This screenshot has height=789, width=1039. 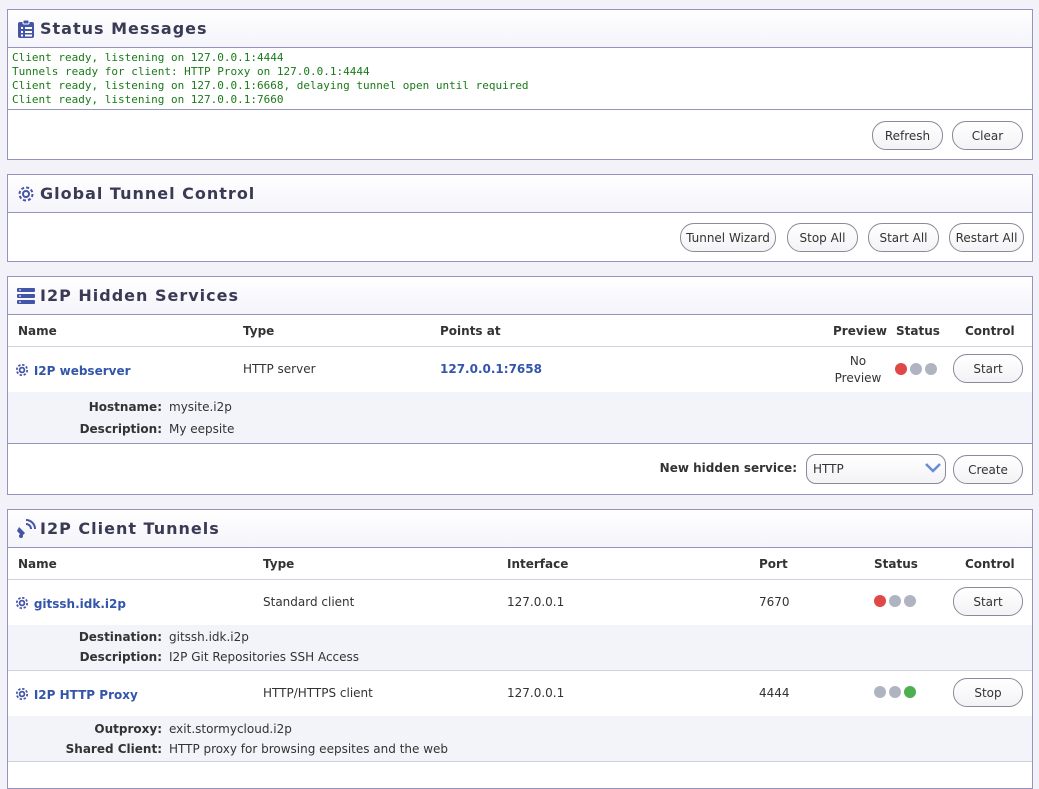 I want to click on service-type: HTTP server, so click(x=279, y=369).